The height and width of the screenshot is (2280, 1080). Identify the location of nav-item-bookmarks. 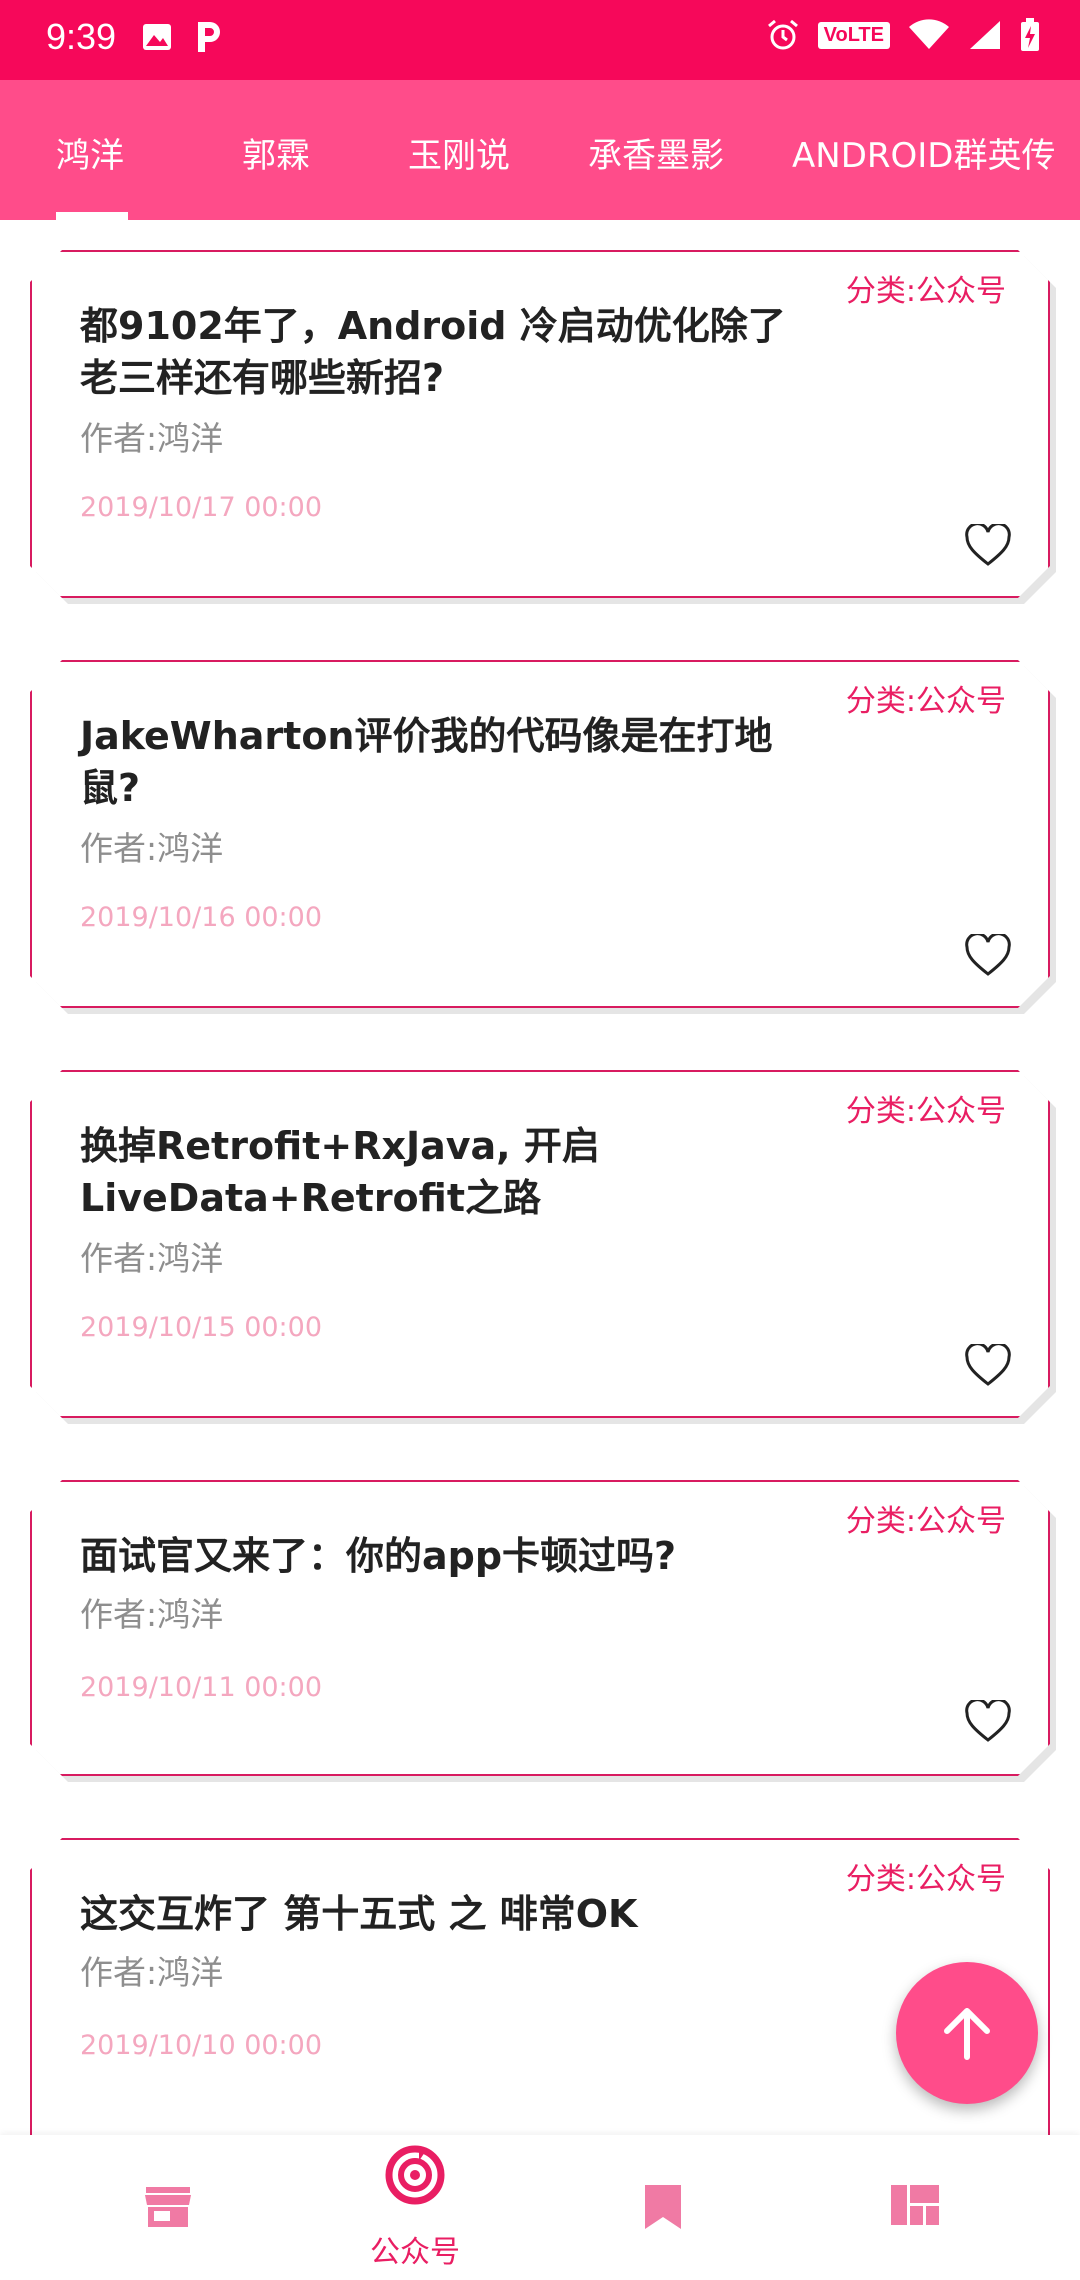
(663, 2207).